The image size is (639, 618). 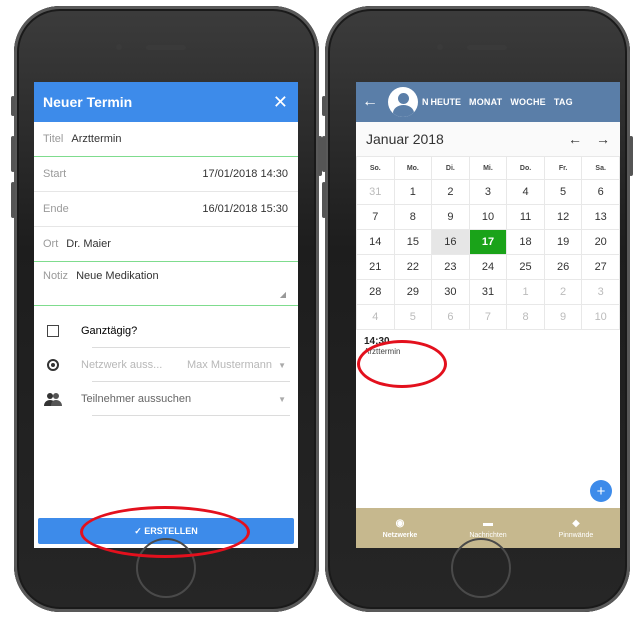 I want to click on calendar-day: 20, so click(x=600, y=242).